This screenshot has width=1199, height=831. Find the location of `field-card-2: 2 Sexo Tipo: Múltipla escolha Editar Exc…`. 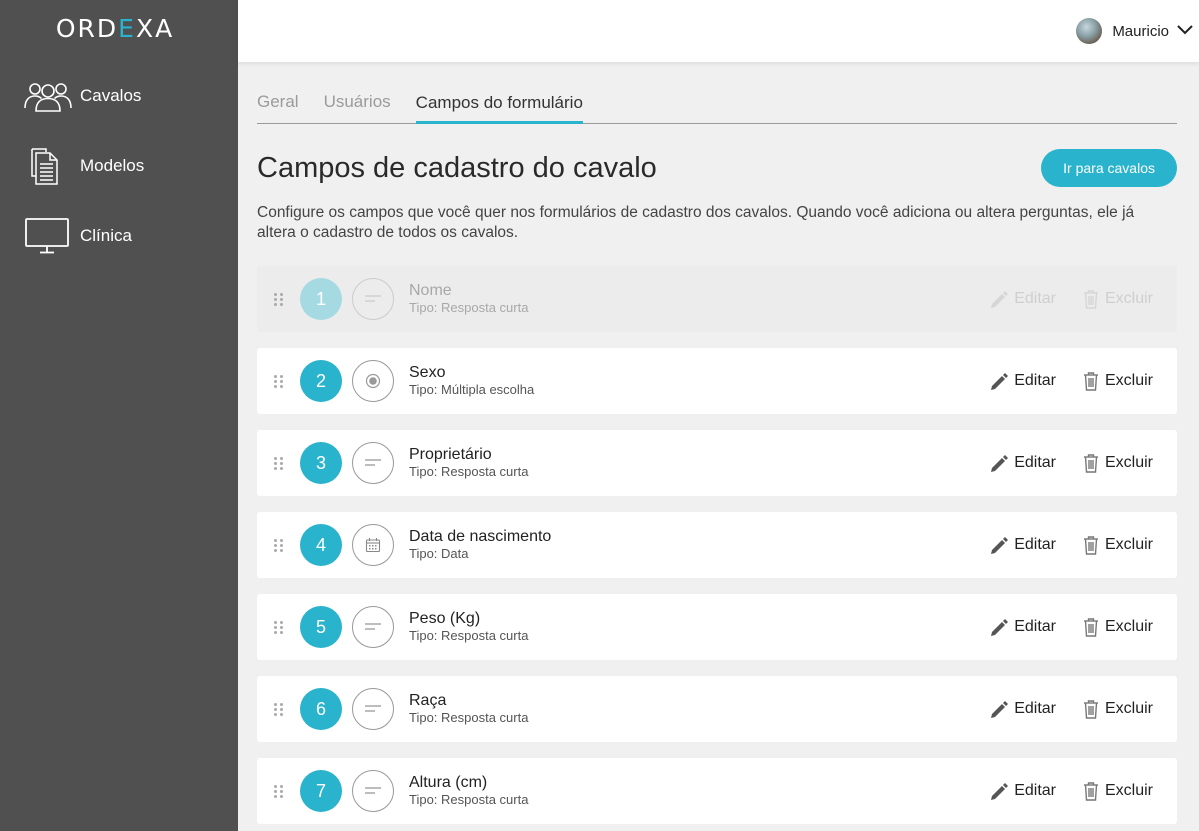

field-card-2: 2 Sexo Tipo: Múltipla escolha Editar Exc… is located at coordinates (717, 381).